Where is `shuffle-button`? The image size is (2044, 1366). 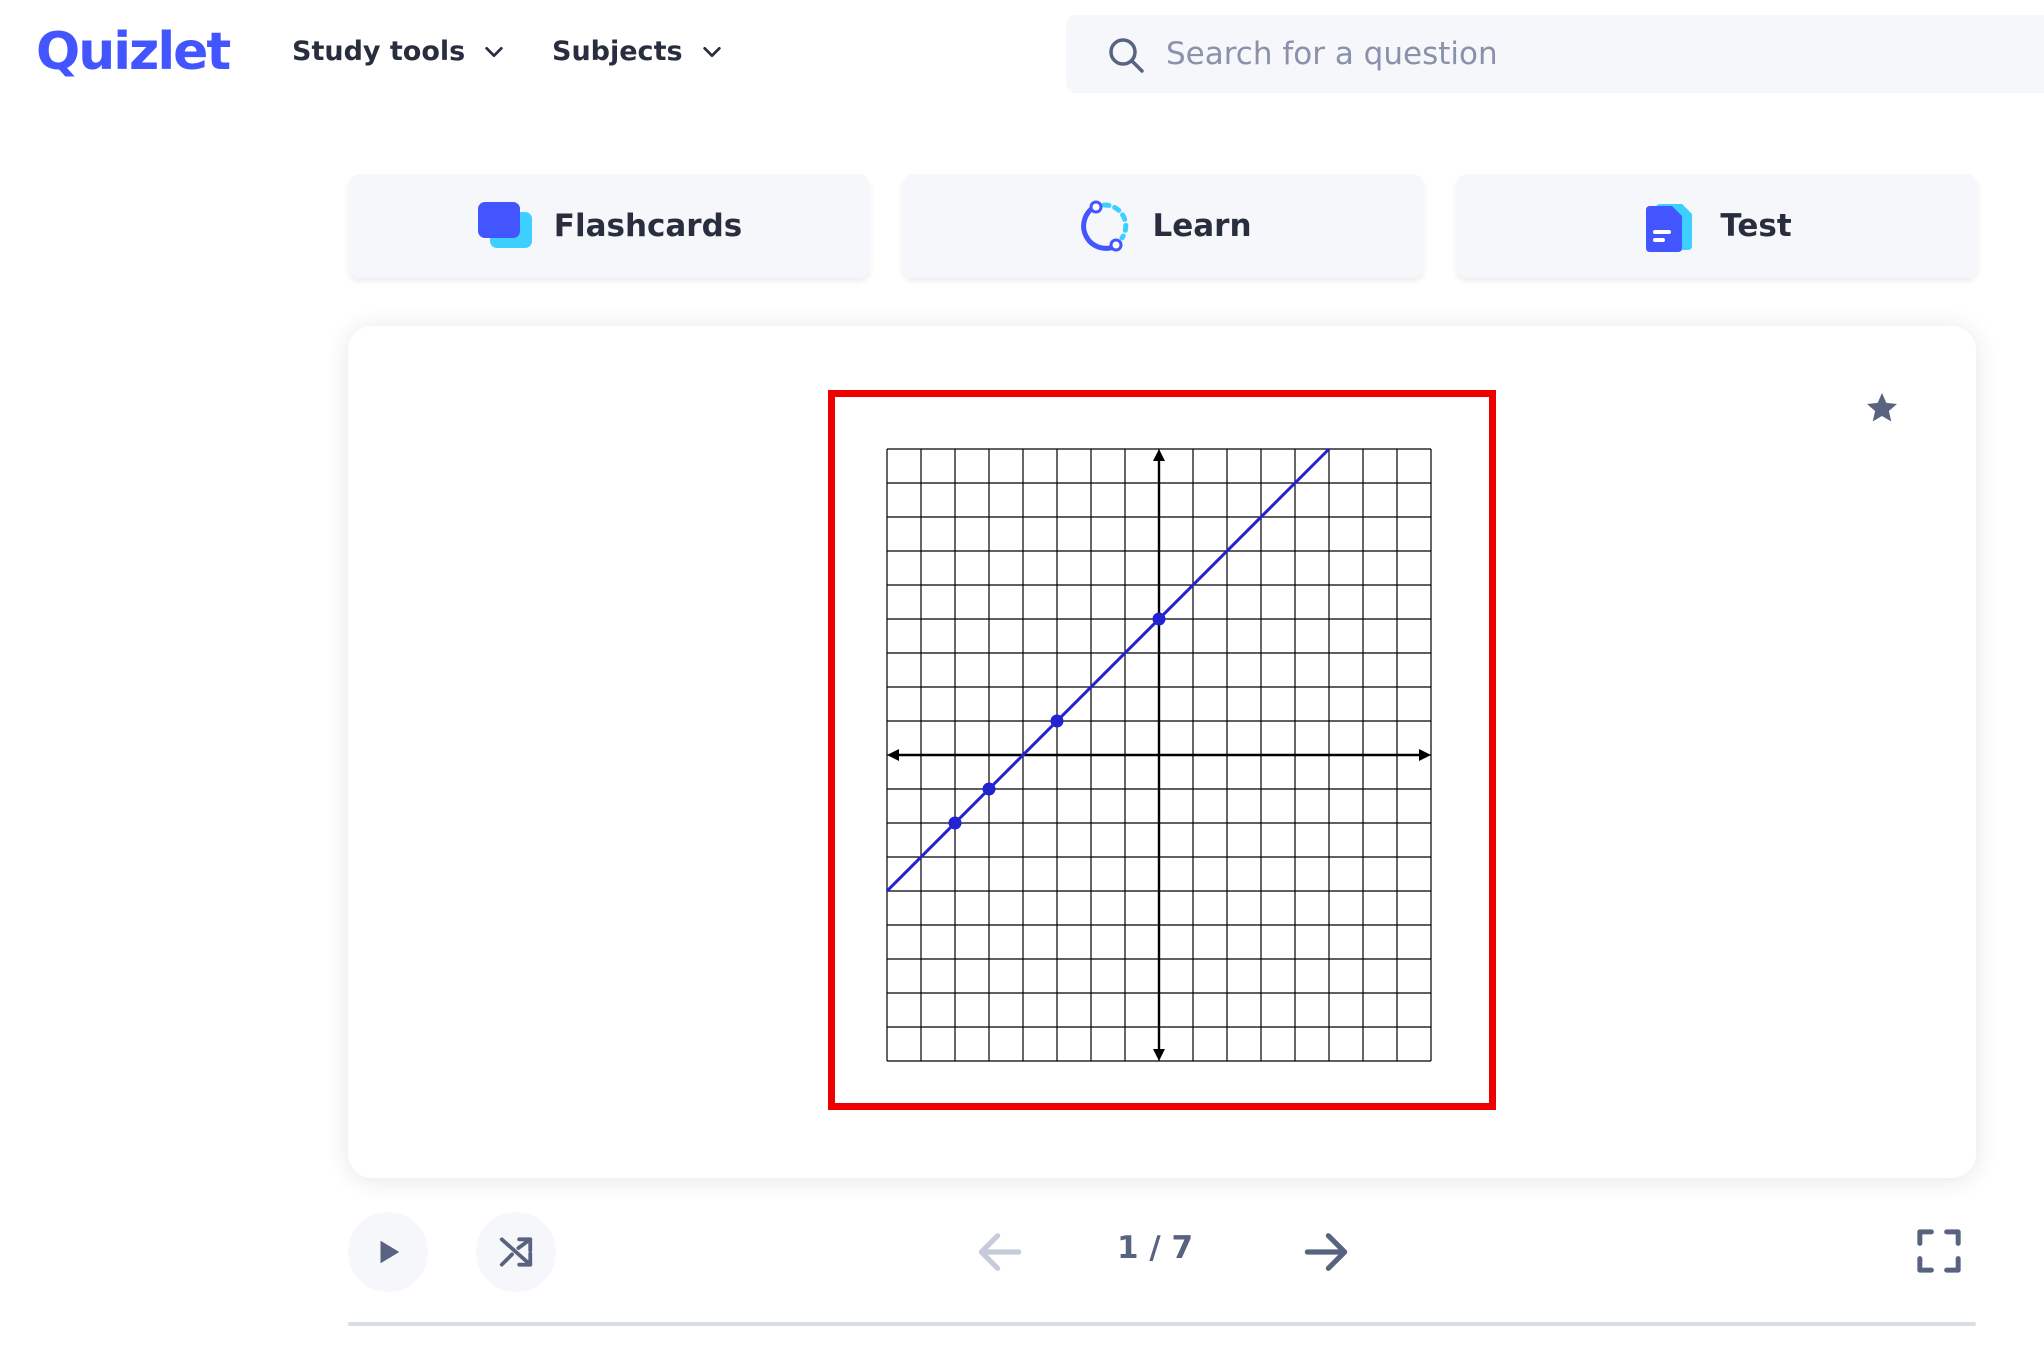 shuffle-button is located at coordinates (516, 1252).